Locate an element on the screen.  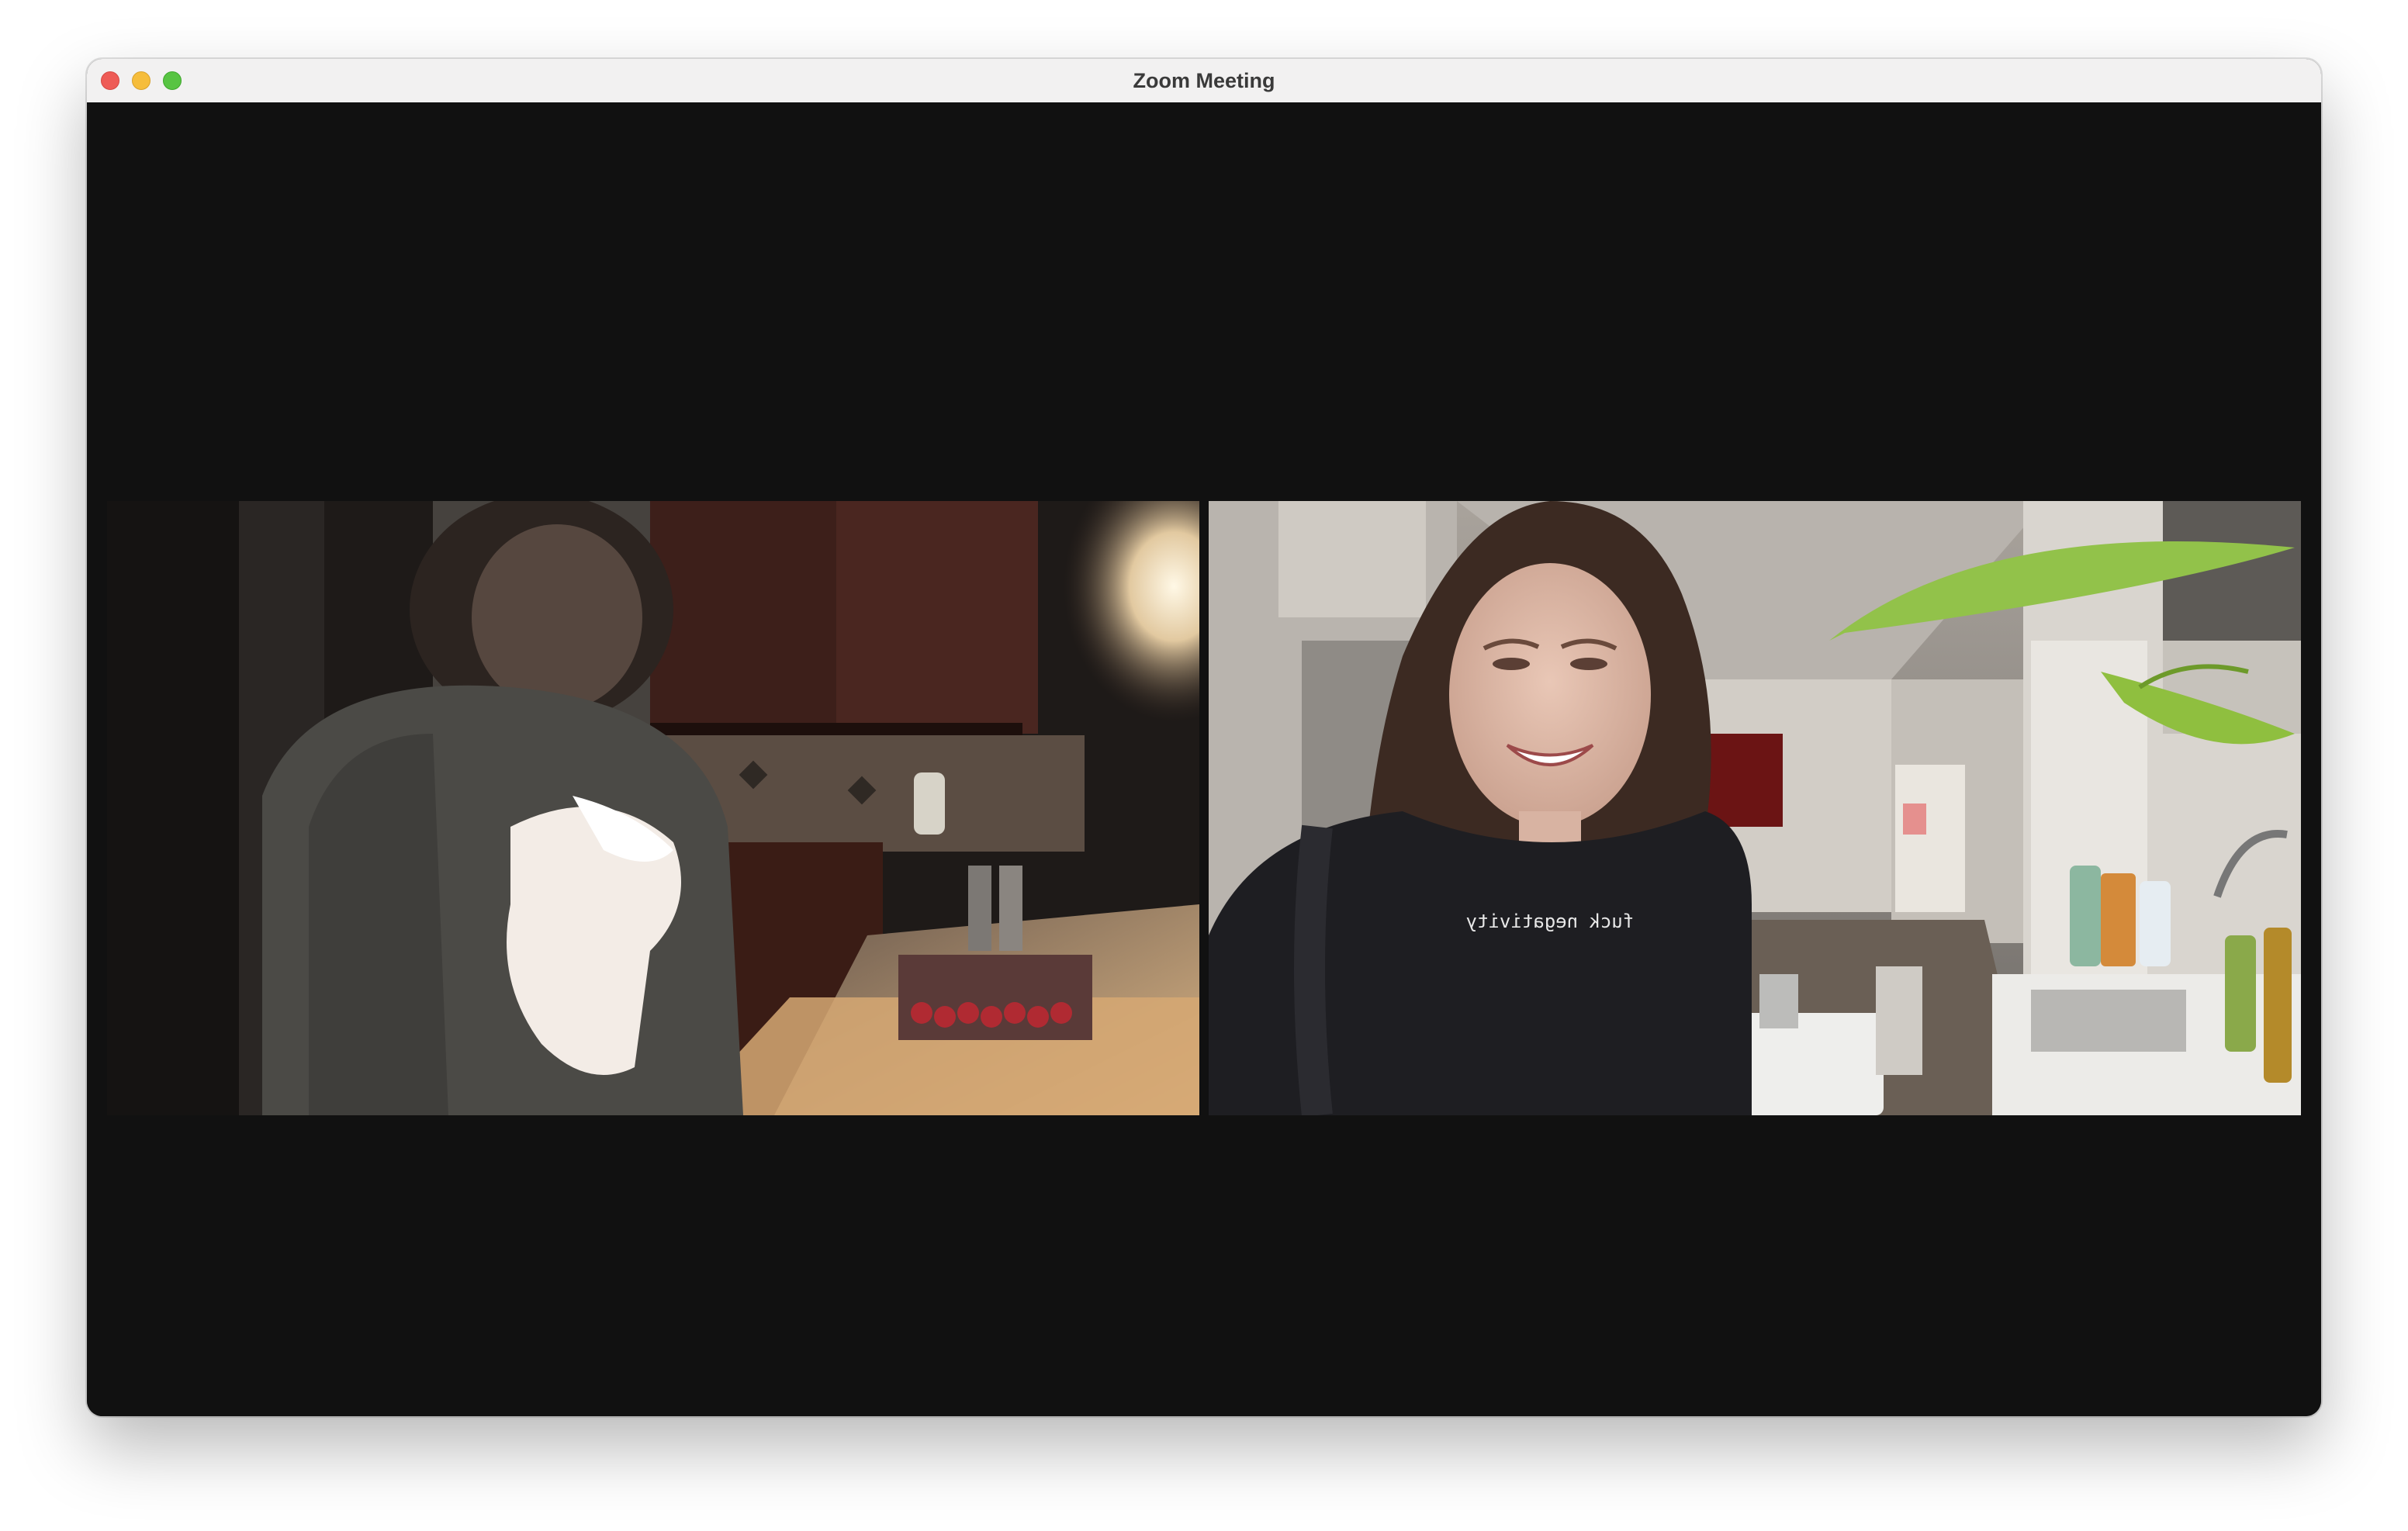
window-title: Zoom Meeting is located at coordinates (1204, 80).